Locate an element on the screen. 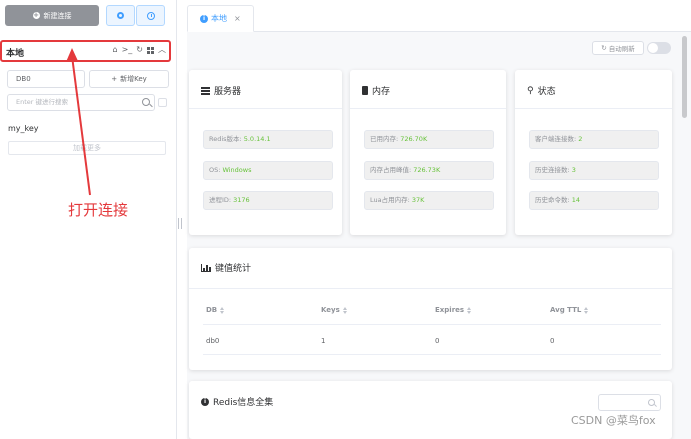 This screenshot has height=439, width=691. memory-card-title: 内存 is located at coordinates (381, 92).